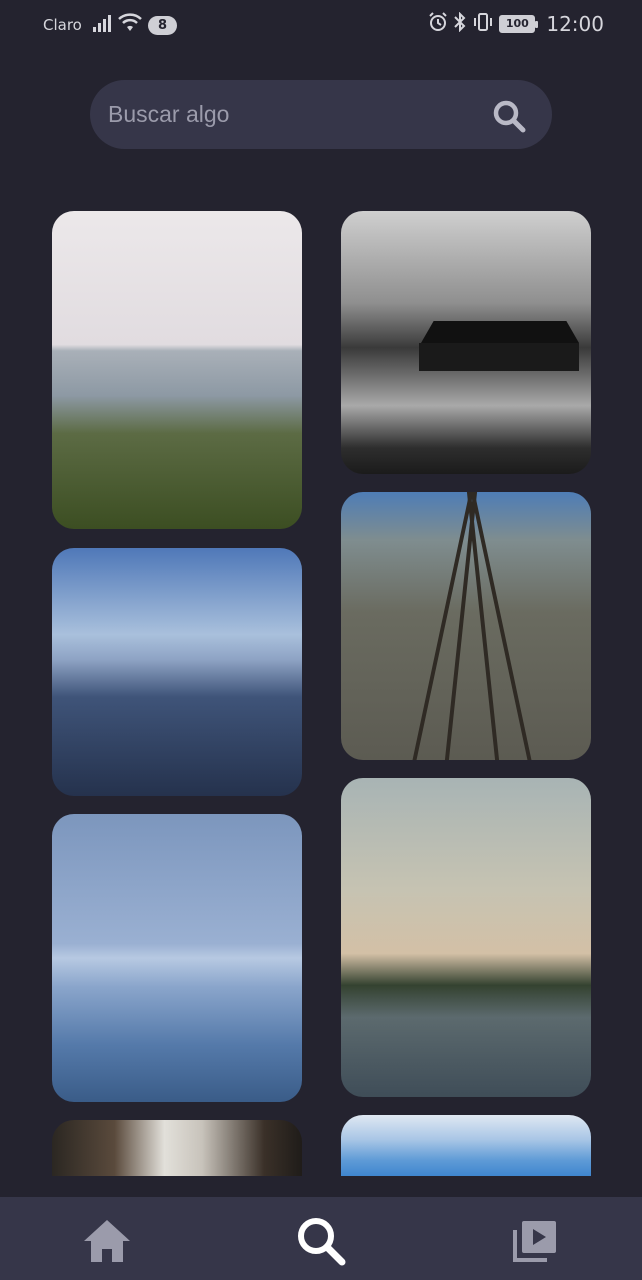 This screenshot has width=642, height=1280. Describe the element at coordinates (499, 357) in the screenshot. I see `pier-shape-base` at that location.